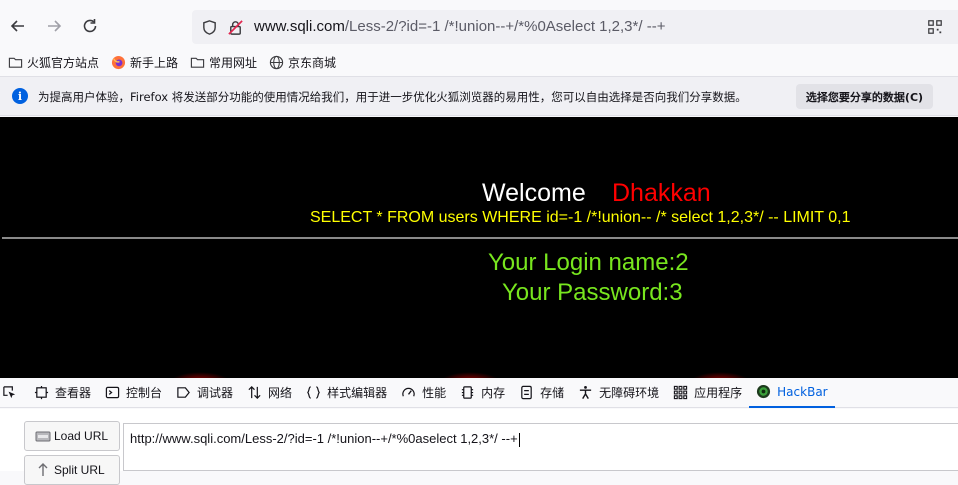 This screenshot has height=485, width=958. What do you see at coordinates (118, 62) in the screenshot?
I see `firefox-icon` at bounding box center [118, 62].